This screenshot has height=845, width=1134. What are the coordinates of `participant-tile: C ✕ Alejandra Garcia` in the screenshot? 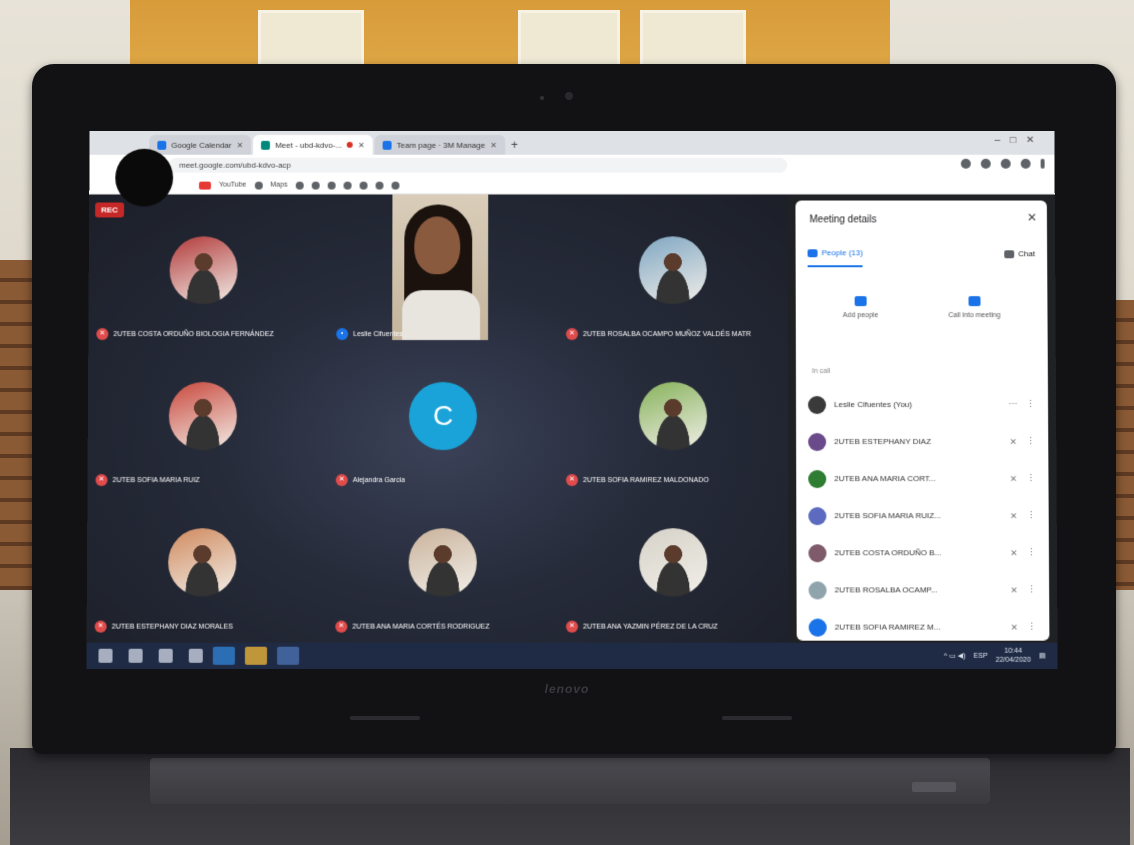 It's located at (443, 419).